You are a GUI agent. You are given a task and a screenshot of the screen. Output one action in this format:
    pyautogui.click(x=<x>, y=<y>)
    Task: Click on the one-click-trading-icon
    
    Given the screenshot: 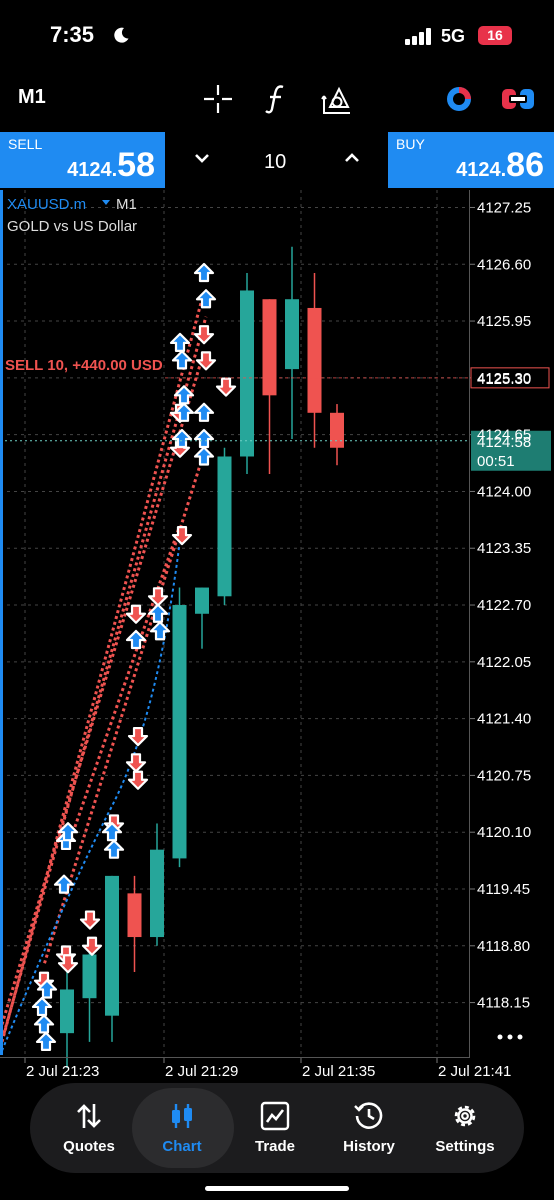 What is the action you would take?
    pyautogui.click(x=459, y=99)
    